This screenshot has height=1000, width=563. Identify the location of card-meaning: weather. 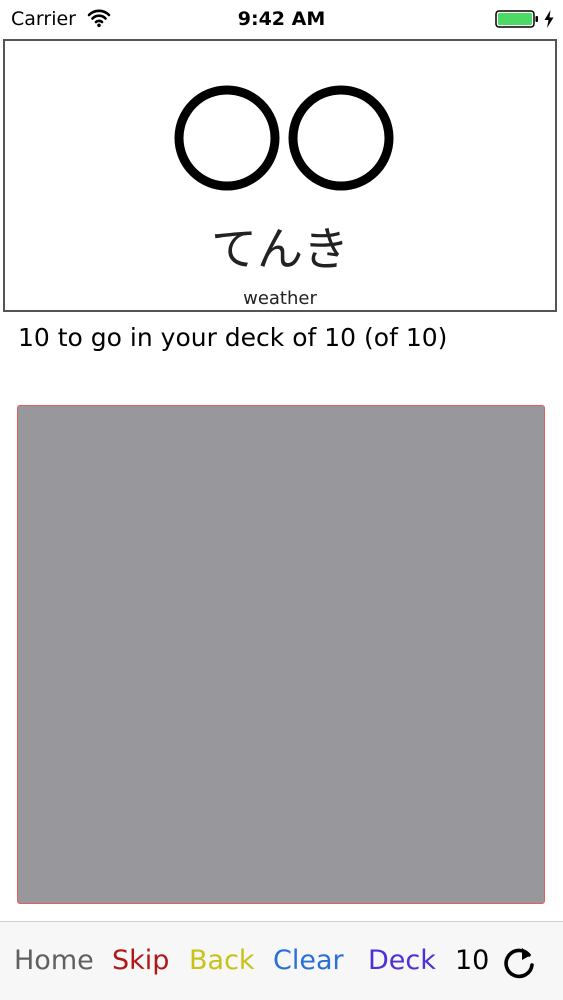
(280, 298).